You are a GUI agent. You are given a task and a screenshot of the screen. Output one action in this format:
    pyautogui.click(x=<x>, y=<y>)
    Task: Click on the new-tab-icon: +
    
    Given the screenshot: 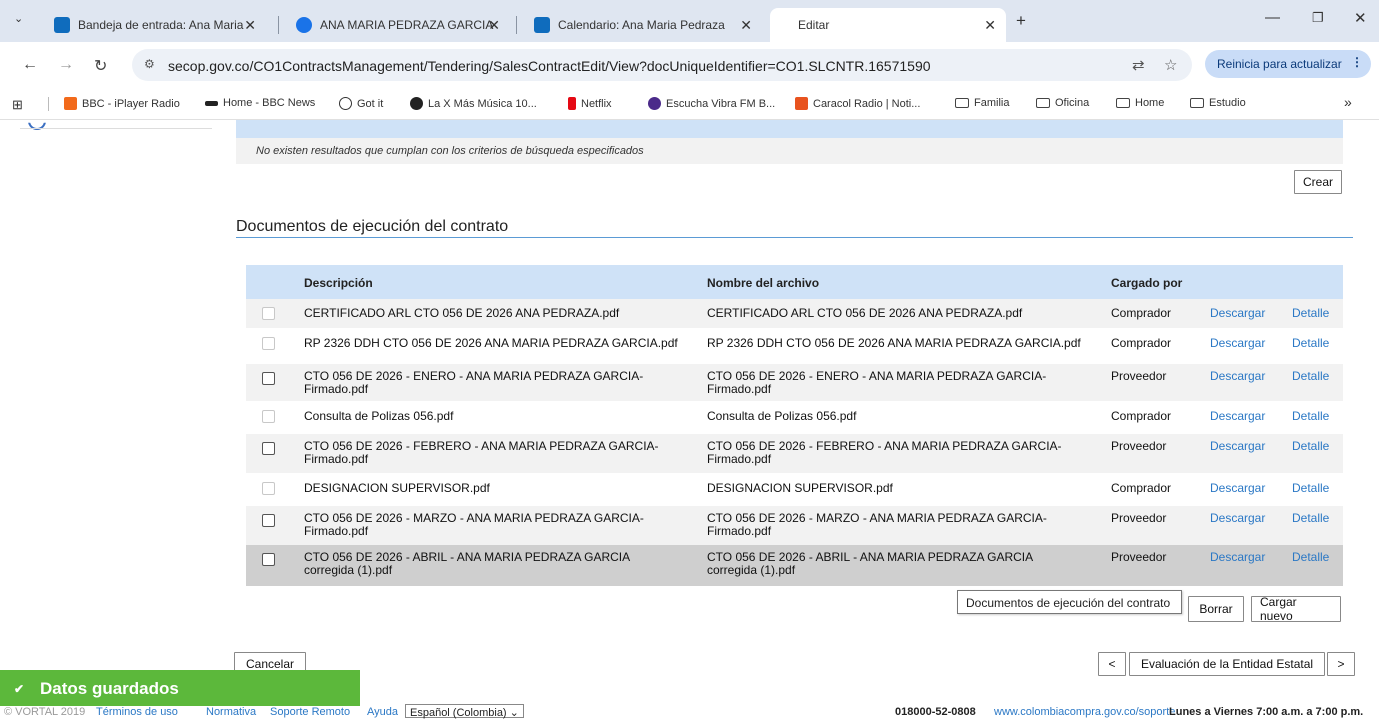 What is the action you would take?
    pyautogui.click(x=1021, y=21)
    